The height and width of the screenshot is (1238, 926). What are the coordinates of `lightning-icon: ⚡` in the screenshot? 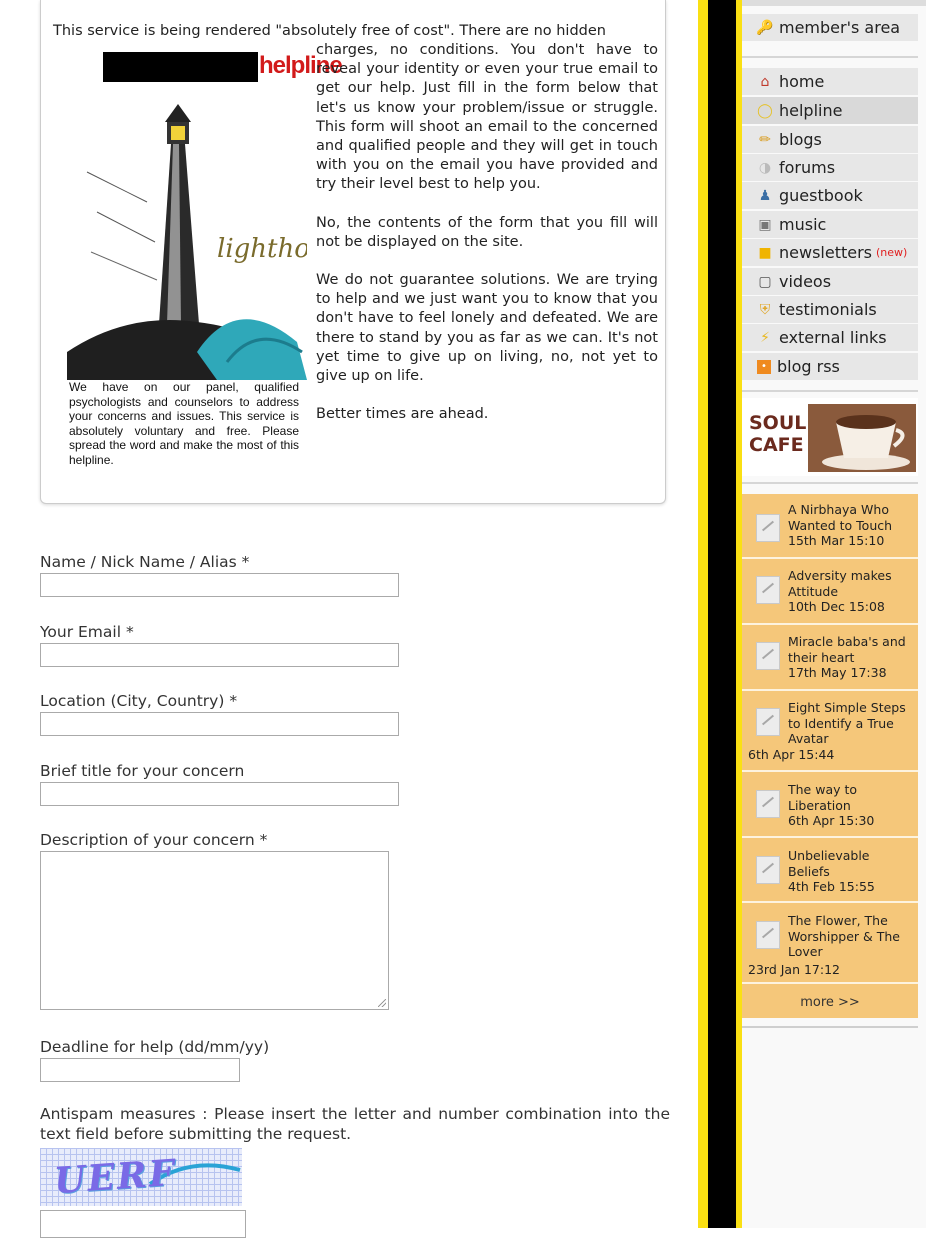 It's located at (765, 337).